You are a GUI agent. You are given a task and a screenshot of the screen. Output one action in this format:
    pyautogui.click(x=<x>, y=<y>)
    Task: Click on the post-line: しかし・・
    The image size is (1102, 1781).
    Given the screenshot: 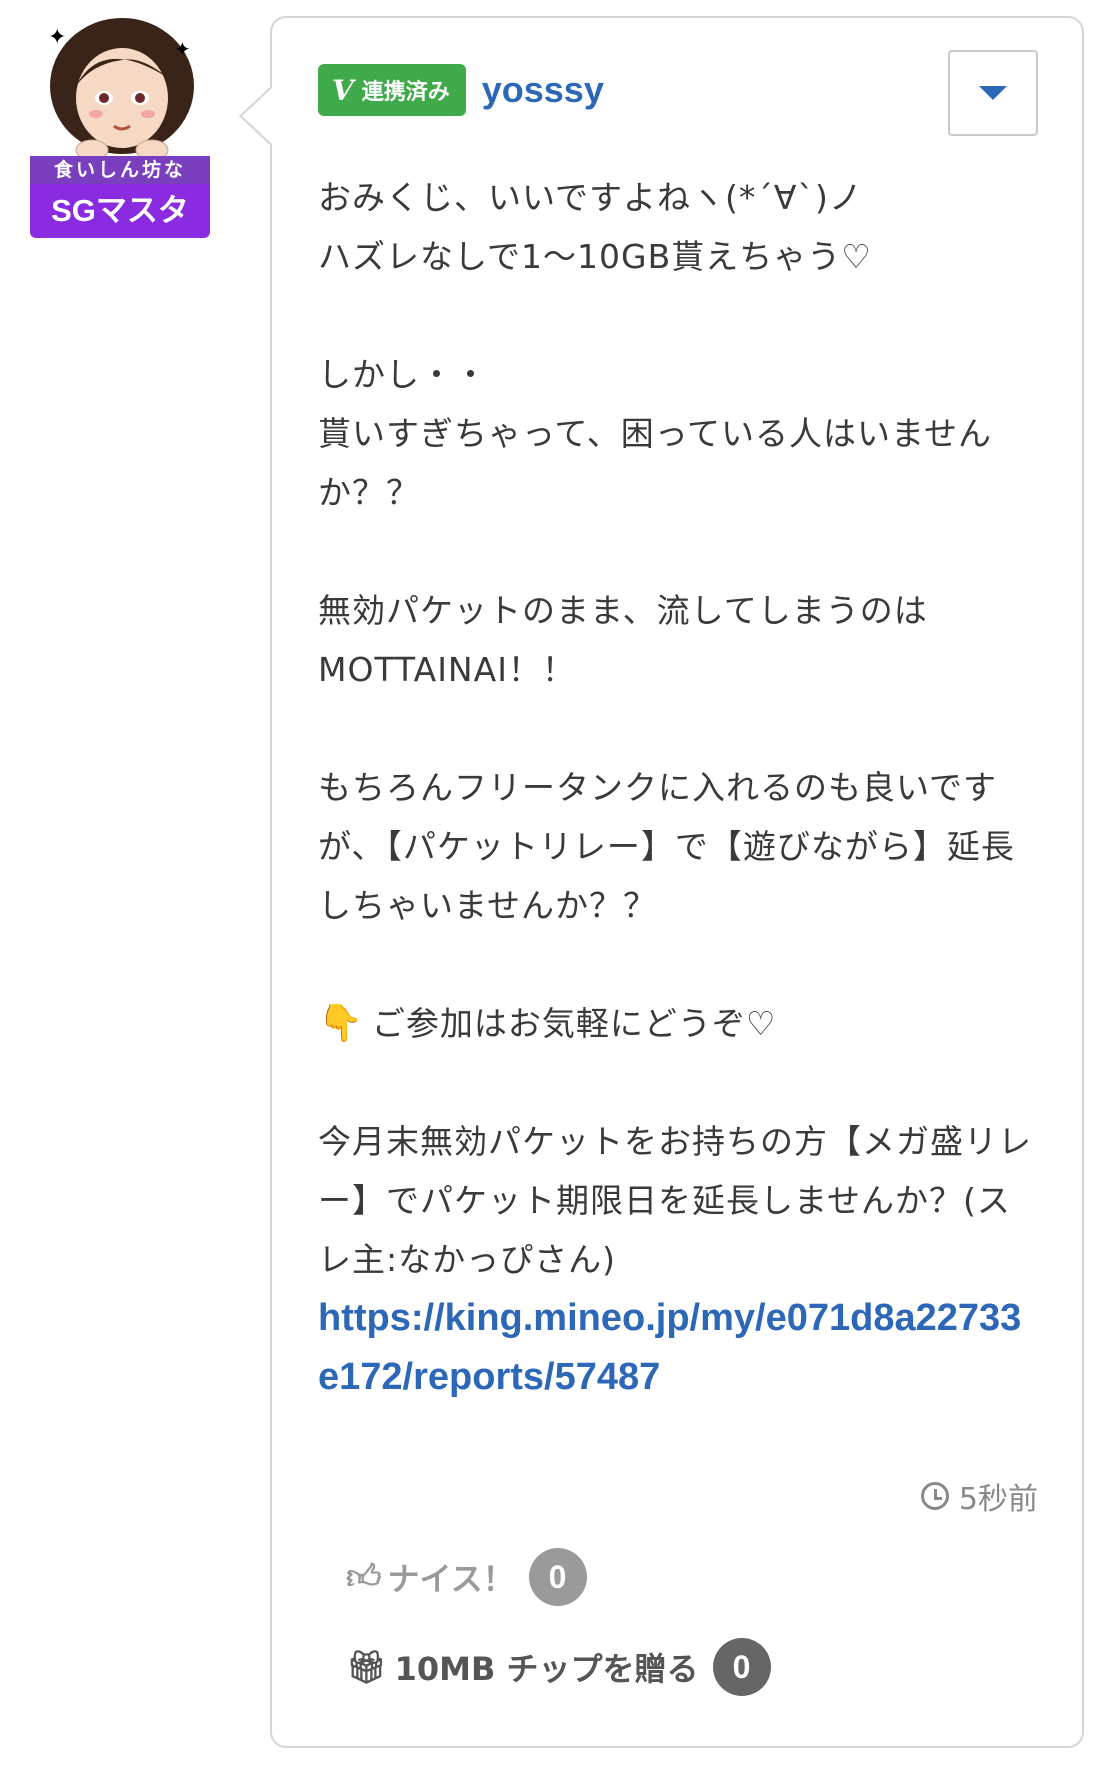 What is the action you would take?
    pyautogui.click(x=403, y=374)
    